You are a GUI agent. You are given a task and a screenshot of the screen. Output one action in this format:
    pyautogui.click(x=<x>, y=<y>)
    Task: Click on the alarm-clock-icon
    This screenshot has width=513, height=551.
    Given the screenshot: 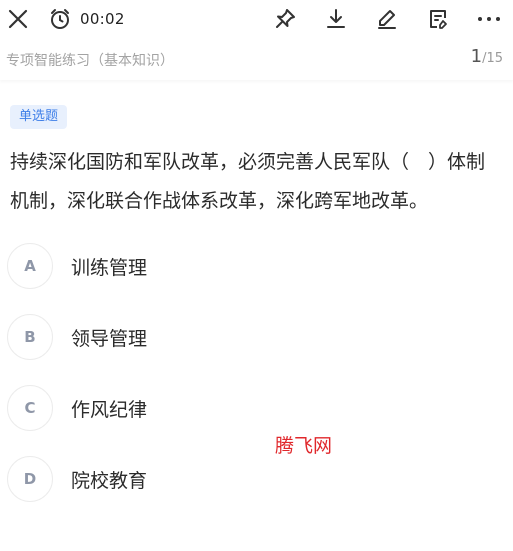 What is the action you would take?
    pyautogui.click(x=60, y=19)
    